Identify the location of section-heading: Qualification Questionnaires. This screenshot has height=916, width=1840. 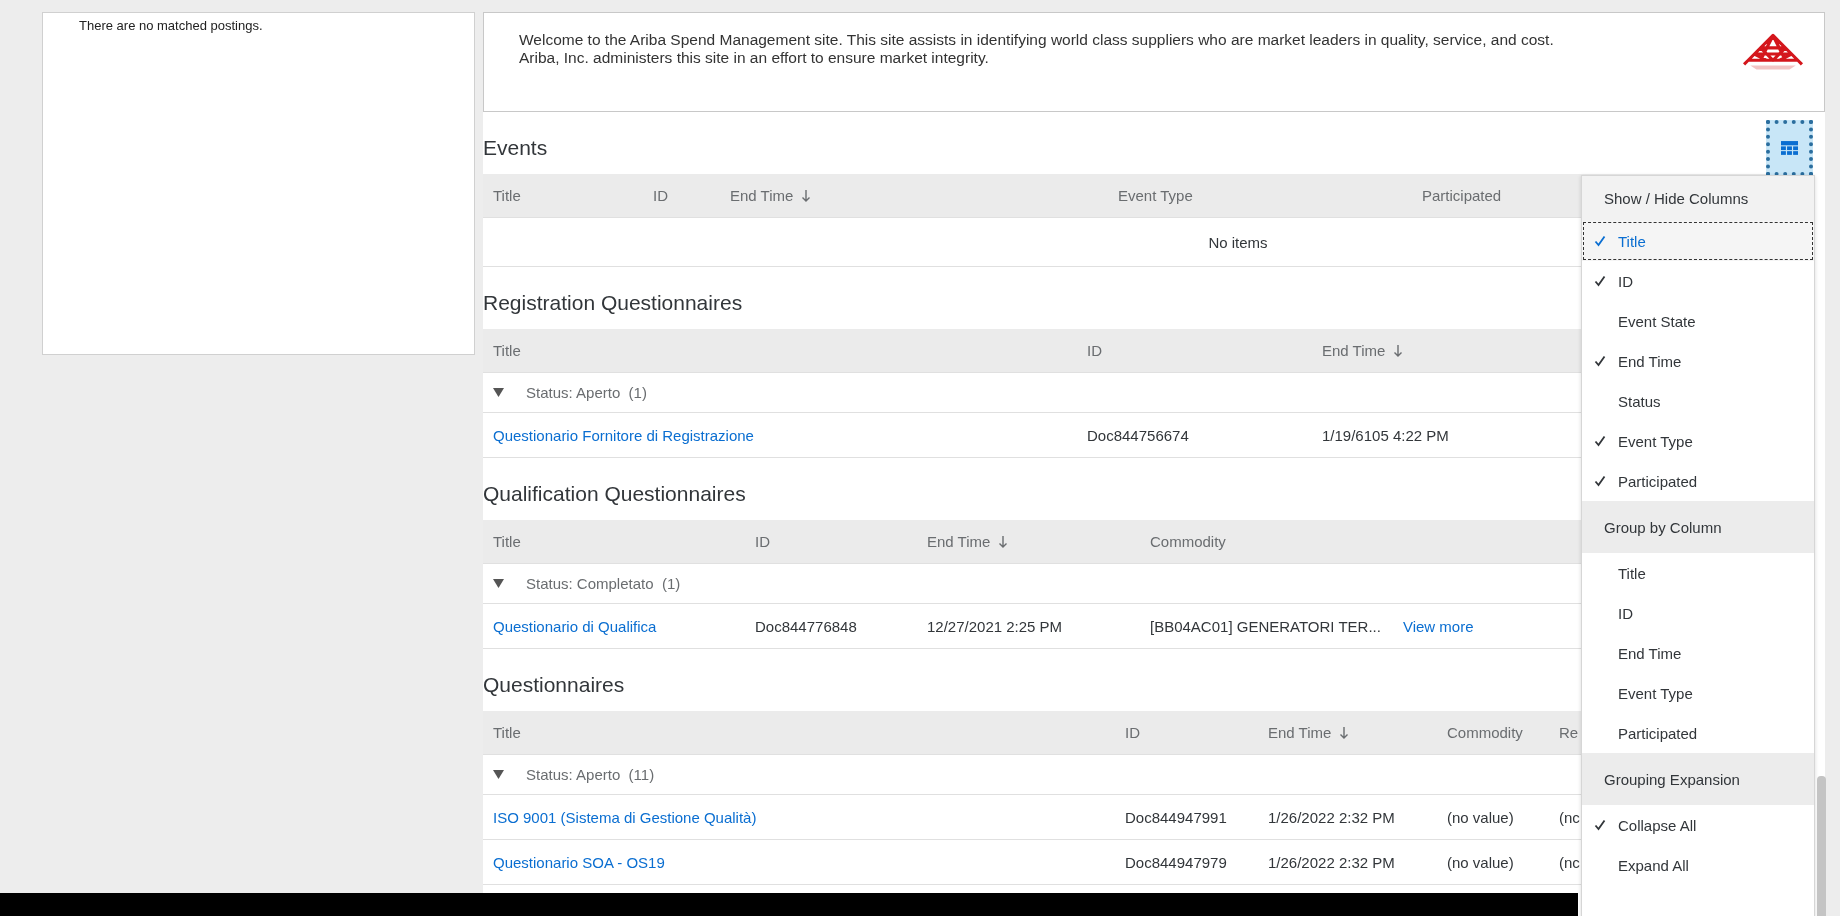
(614, 494).